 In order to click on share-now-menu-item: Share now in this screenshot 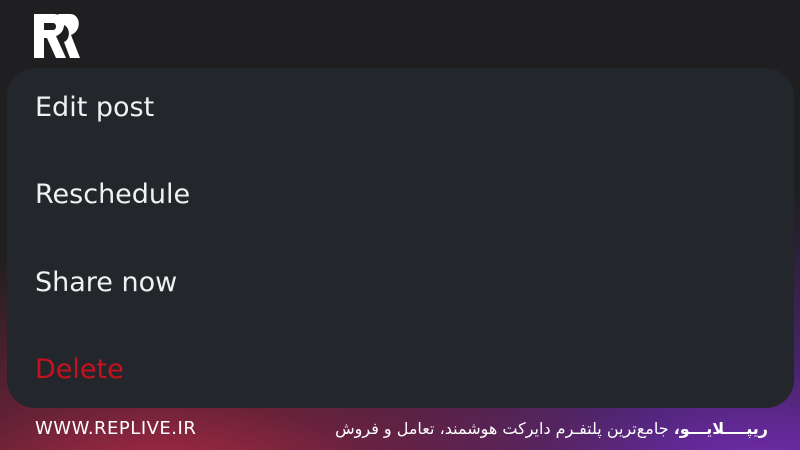, I will do `click(106, 283)`.